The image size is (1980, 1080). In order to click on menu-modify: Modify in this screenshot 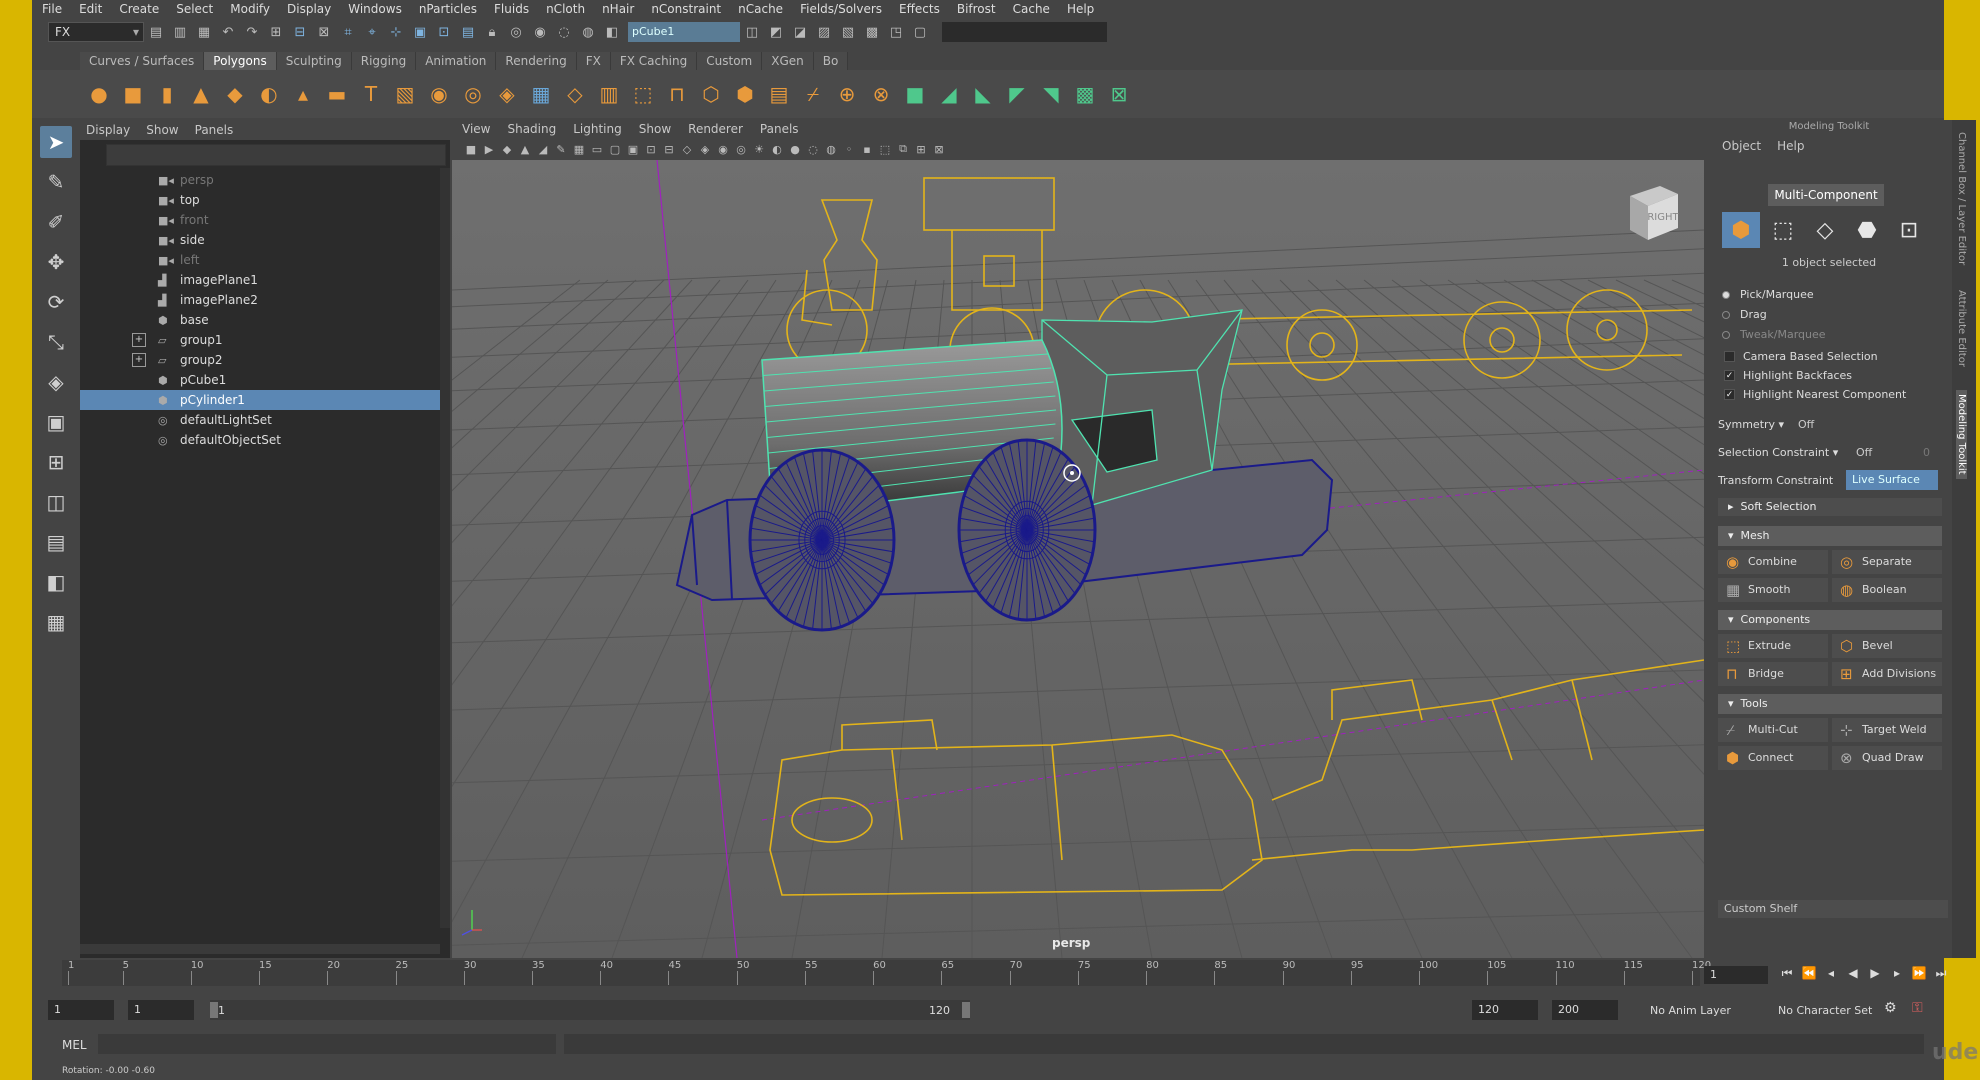, I will do `click(250, 9)`.